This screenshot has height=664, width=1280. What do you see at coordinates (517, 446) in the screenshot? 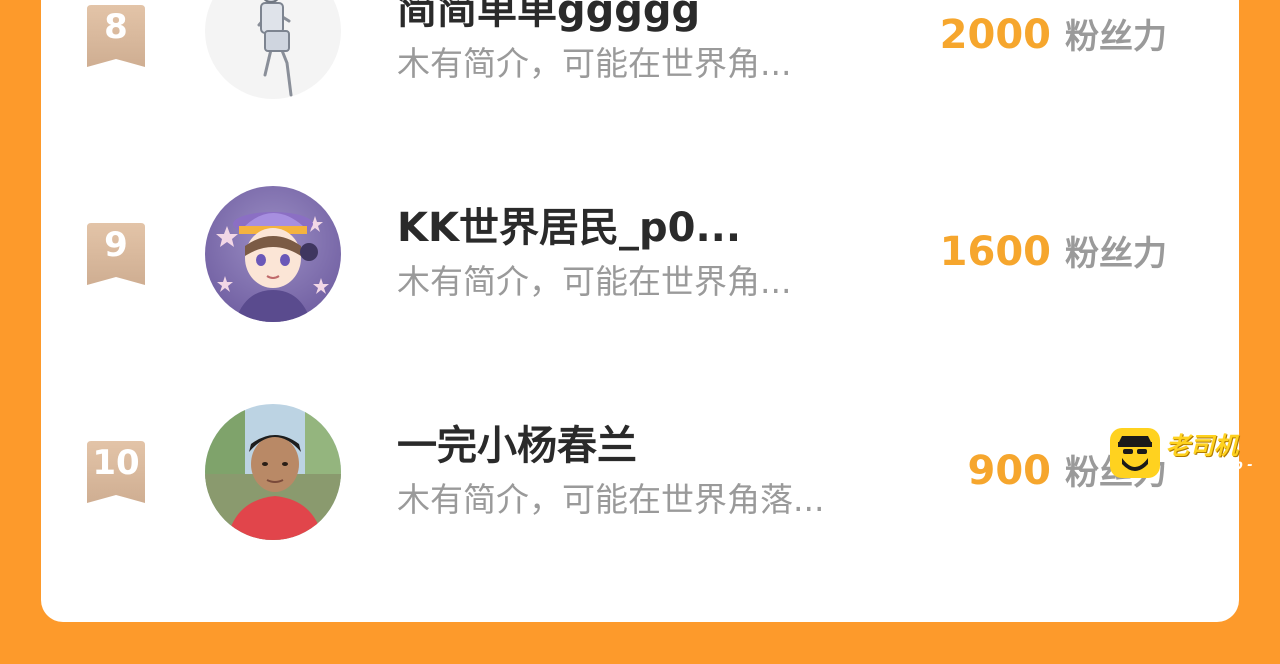
I see `user-name: 一完小杨春兰` at bounding box center [517, 446].